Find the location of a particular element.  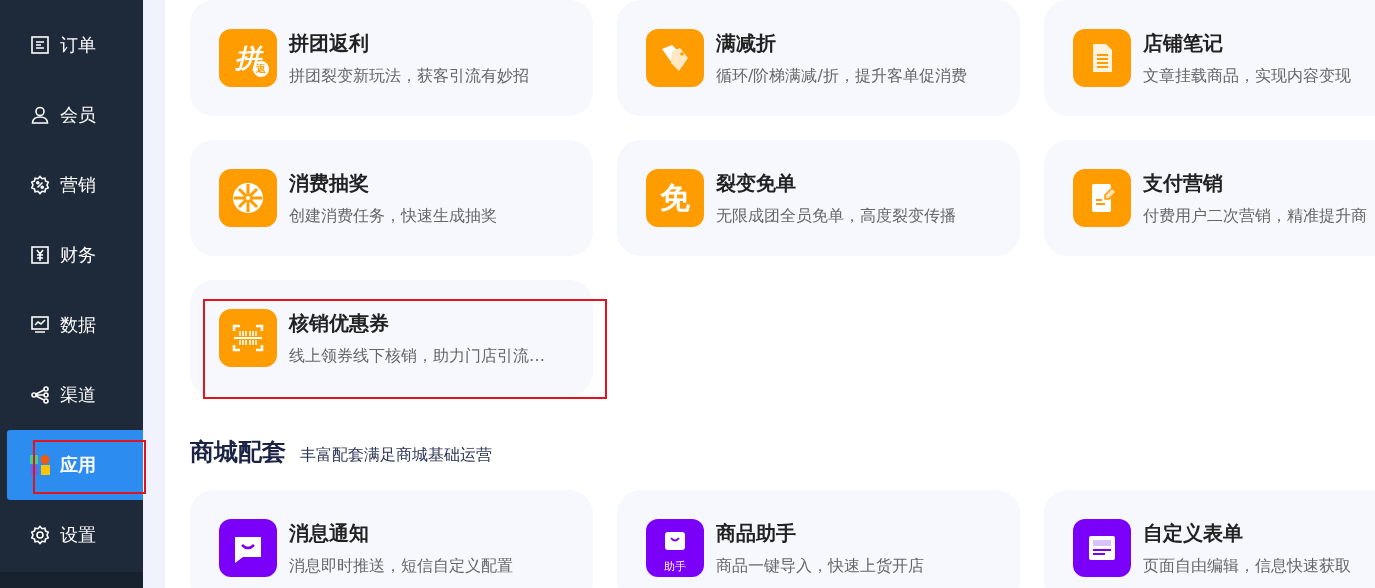

icon-glyph: 免 is located at coordinates (675, 198).